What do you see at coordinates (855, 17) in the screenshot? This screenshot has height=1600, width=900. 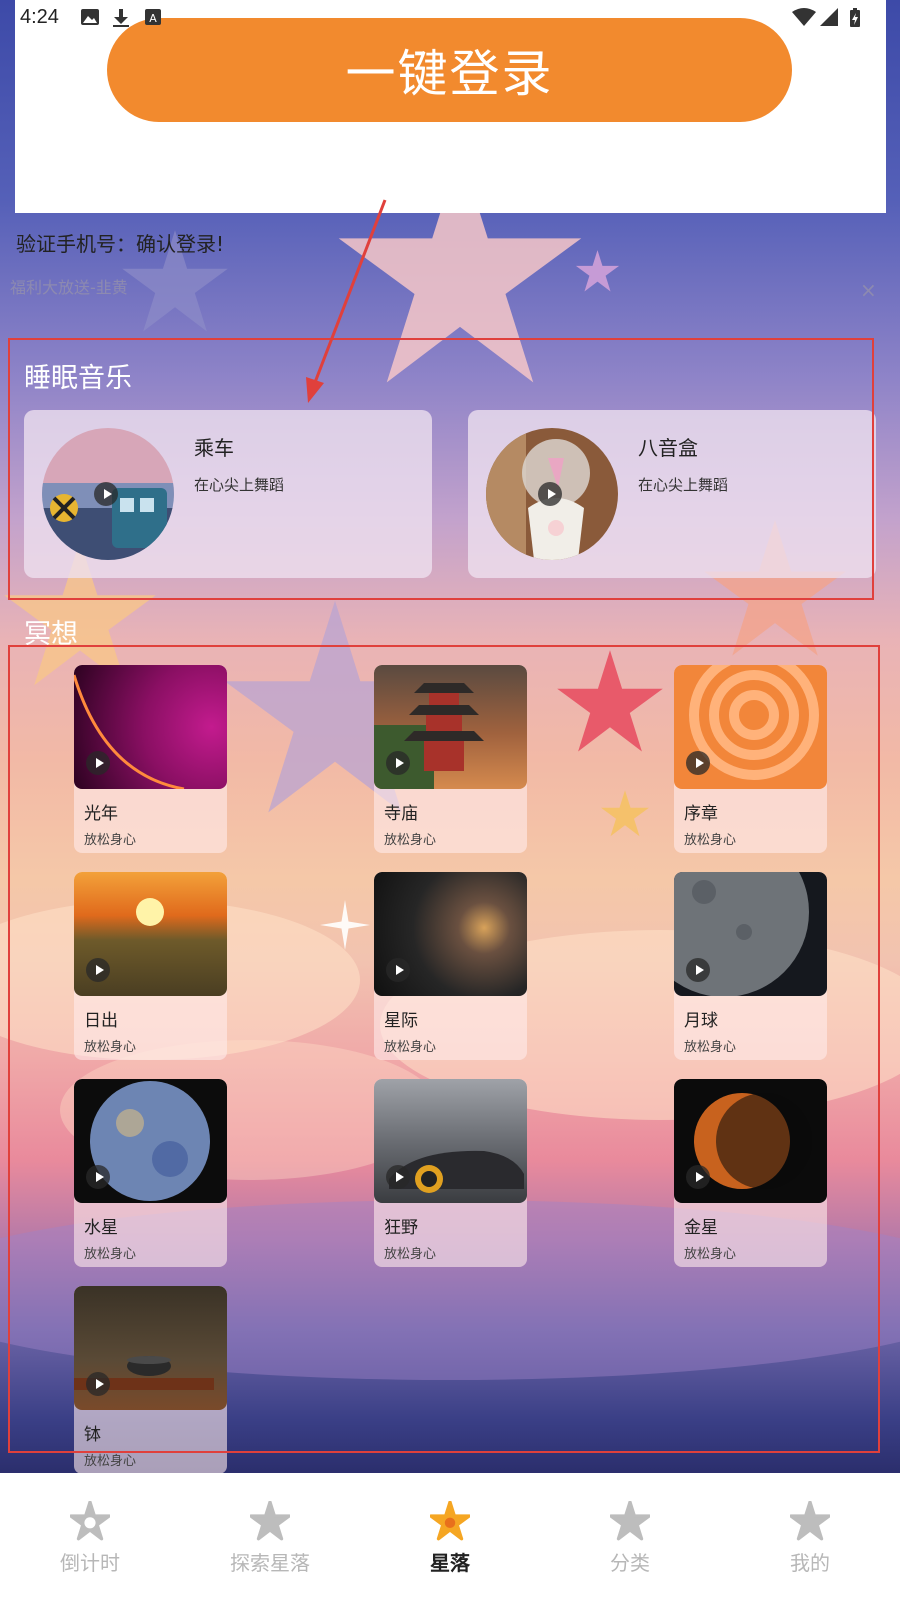 I see `battery-icon` at bounding box center [855, 17].